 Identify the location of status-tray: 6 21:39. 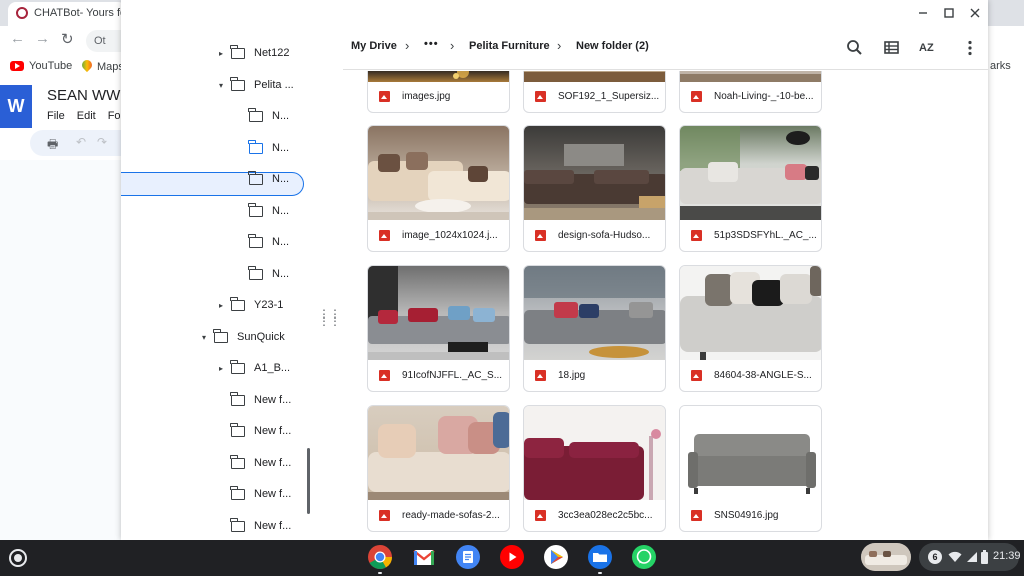
(970, 557).